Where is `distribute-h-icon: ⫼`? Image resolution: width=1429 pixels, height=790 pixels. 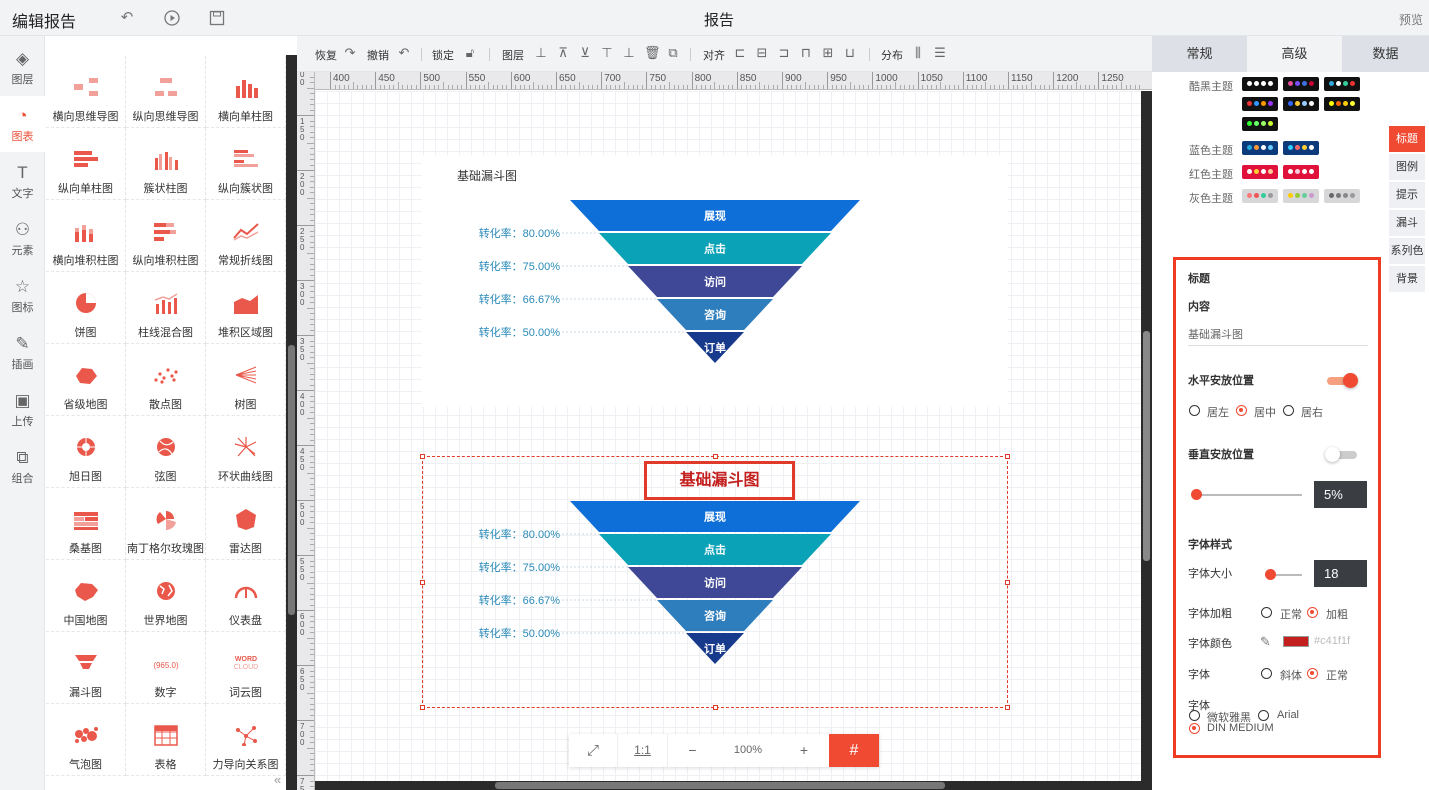
distribute-h-icon: ⫼ is located at coordinates (918, 53).